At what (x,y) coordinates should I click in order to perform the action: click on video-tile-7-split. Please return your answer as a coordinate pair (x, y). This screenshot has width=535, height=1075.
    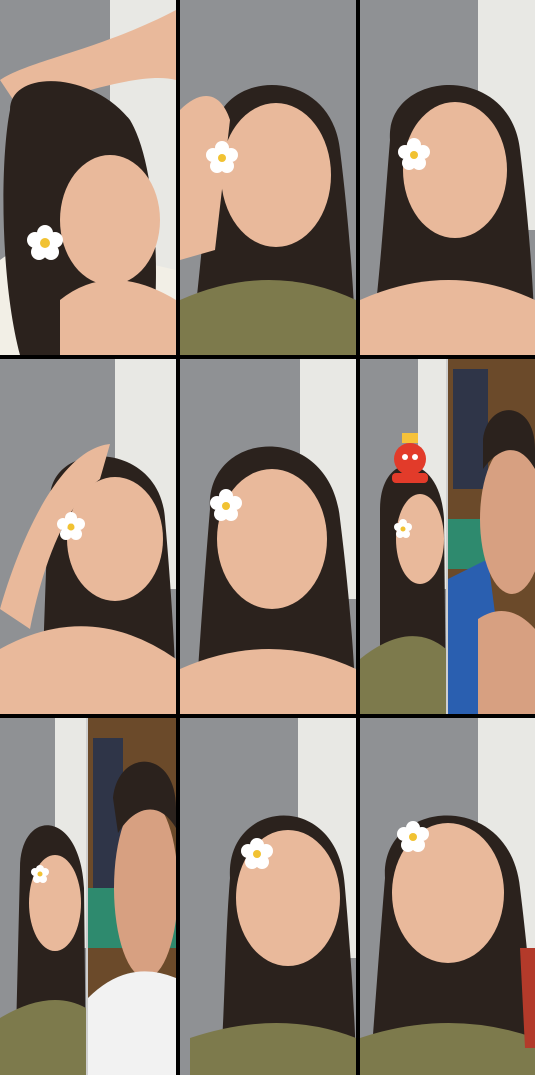
    Looking at the image, I should click on (88, 896).